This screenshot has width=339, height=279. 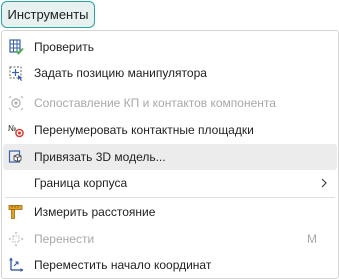 I want to click on move-origin-icon, so click(x=16, y=264).